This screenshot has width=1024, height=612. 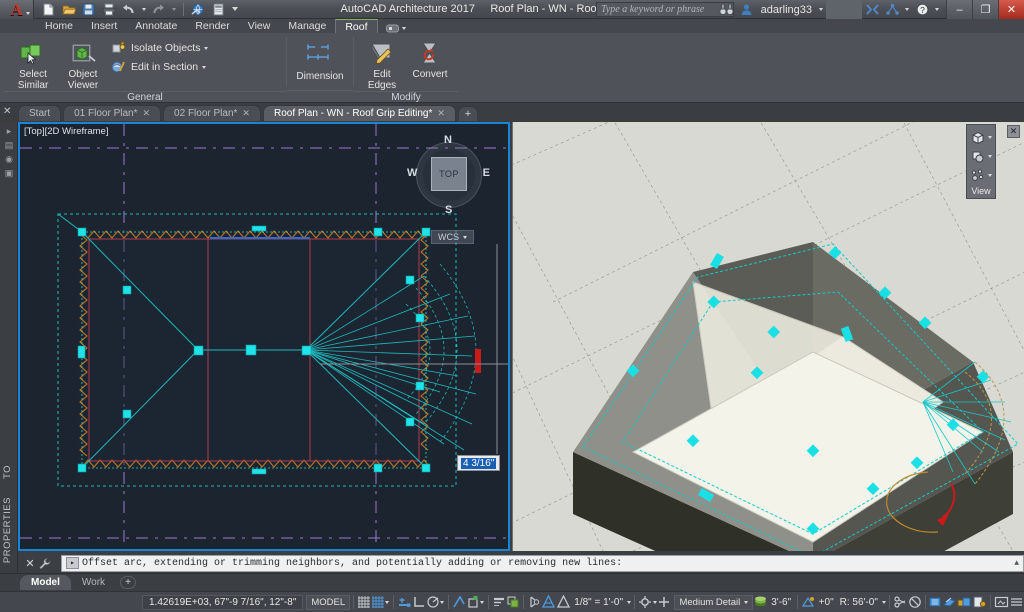 What do you see at coordinates (448, 210) in the screenshot?
I see `viewcube-south-label: S` at bounding box center [448, 210].